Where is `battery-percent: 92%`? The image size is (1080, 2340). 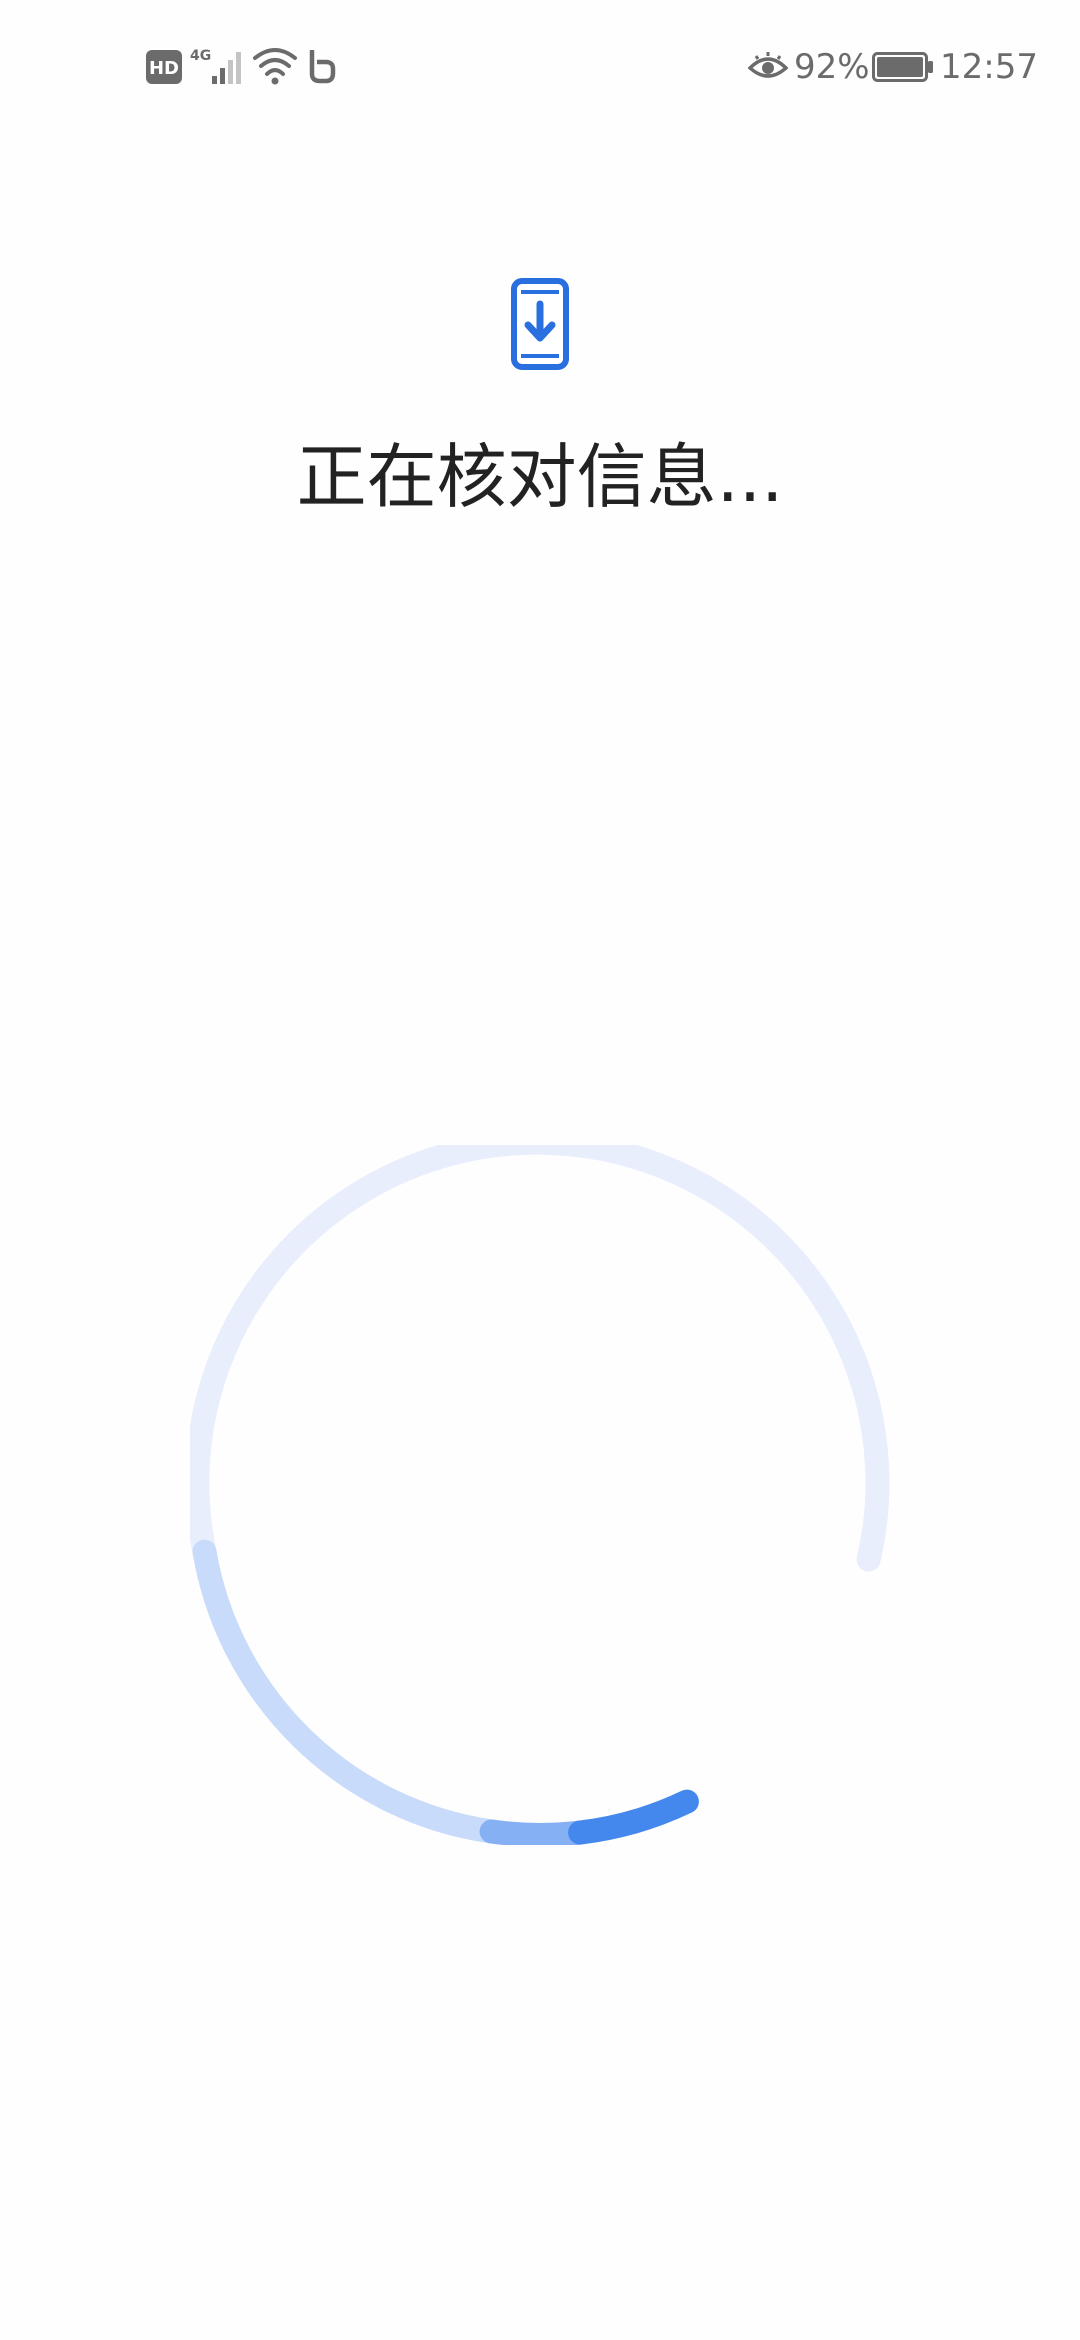
battery-percent: 92% is located at coordinates (832, 67).